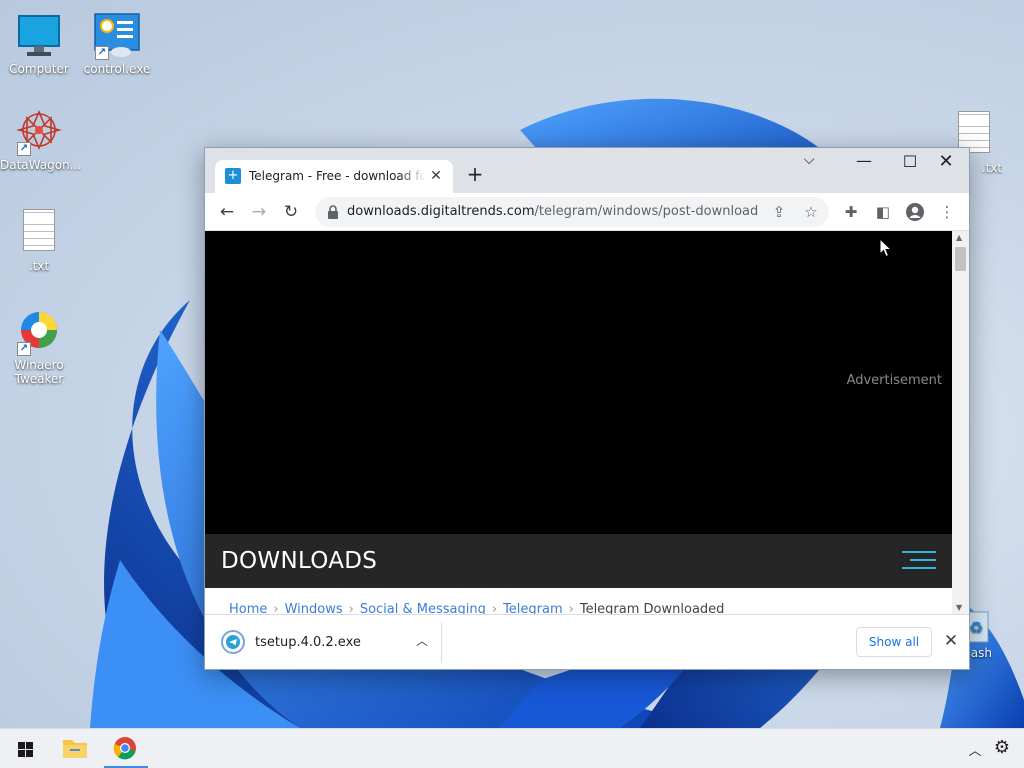 Image resolution: width=1024 pixels, height=768 pixels. I want to click on chrome-icon, so click(124, 748).